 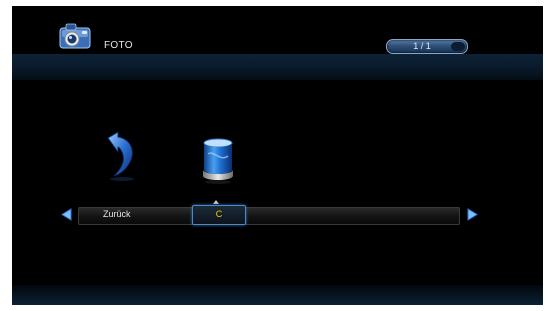 I want to click on item-name-bar, so click(x=269, y=216).